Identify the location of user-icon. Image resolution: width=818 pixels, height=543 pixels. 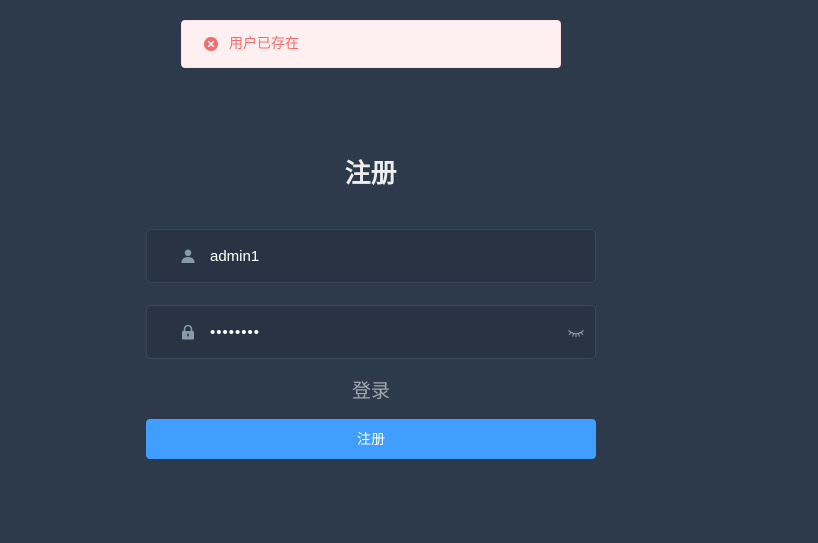
(188, 256).